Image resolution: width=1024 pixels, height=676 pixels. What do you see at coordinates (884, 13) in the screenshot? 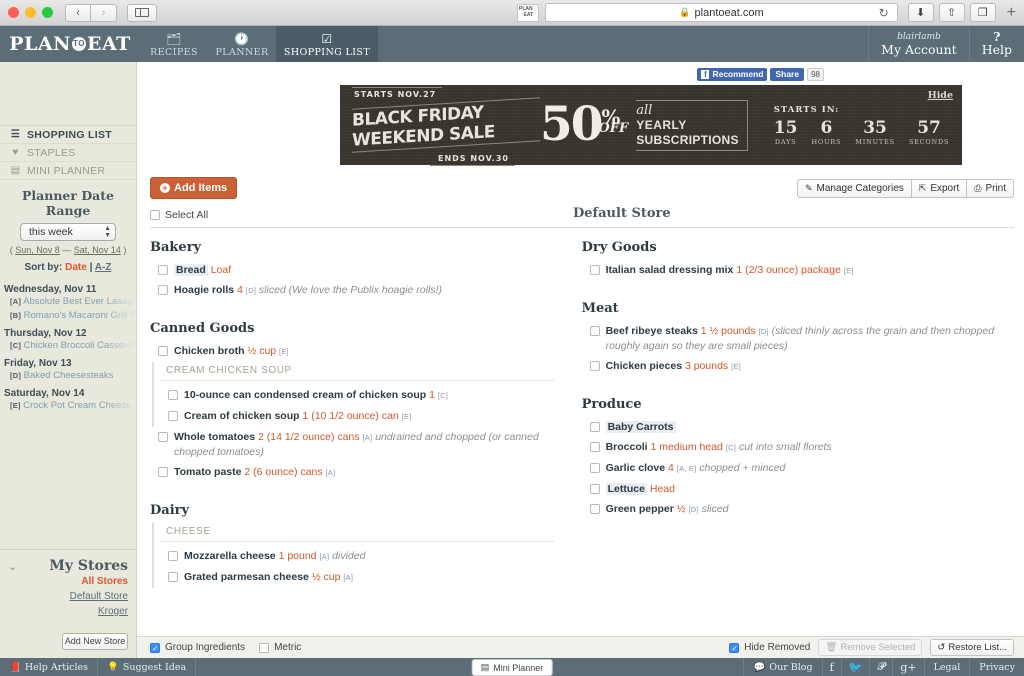
I see `reload-icon: ↻` at bounding box center [884, 13].